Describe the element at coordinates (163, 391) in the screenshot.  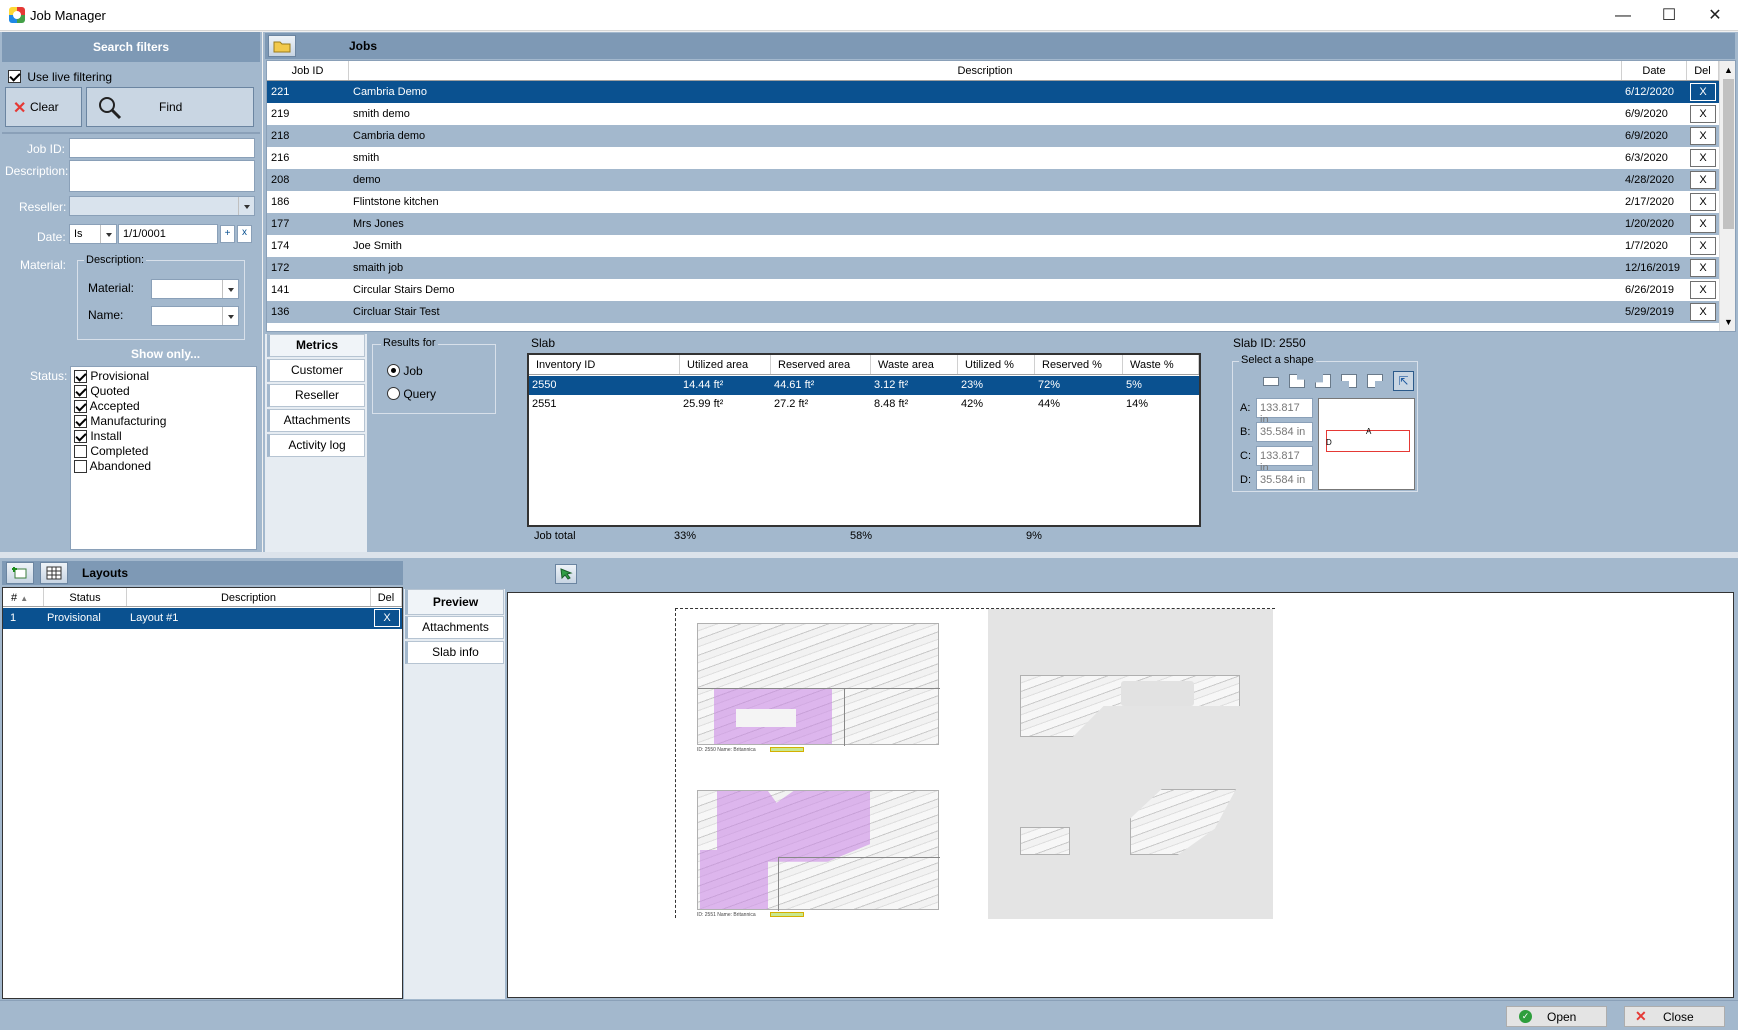
I see `status-item-quoted: Quoted` at that location.